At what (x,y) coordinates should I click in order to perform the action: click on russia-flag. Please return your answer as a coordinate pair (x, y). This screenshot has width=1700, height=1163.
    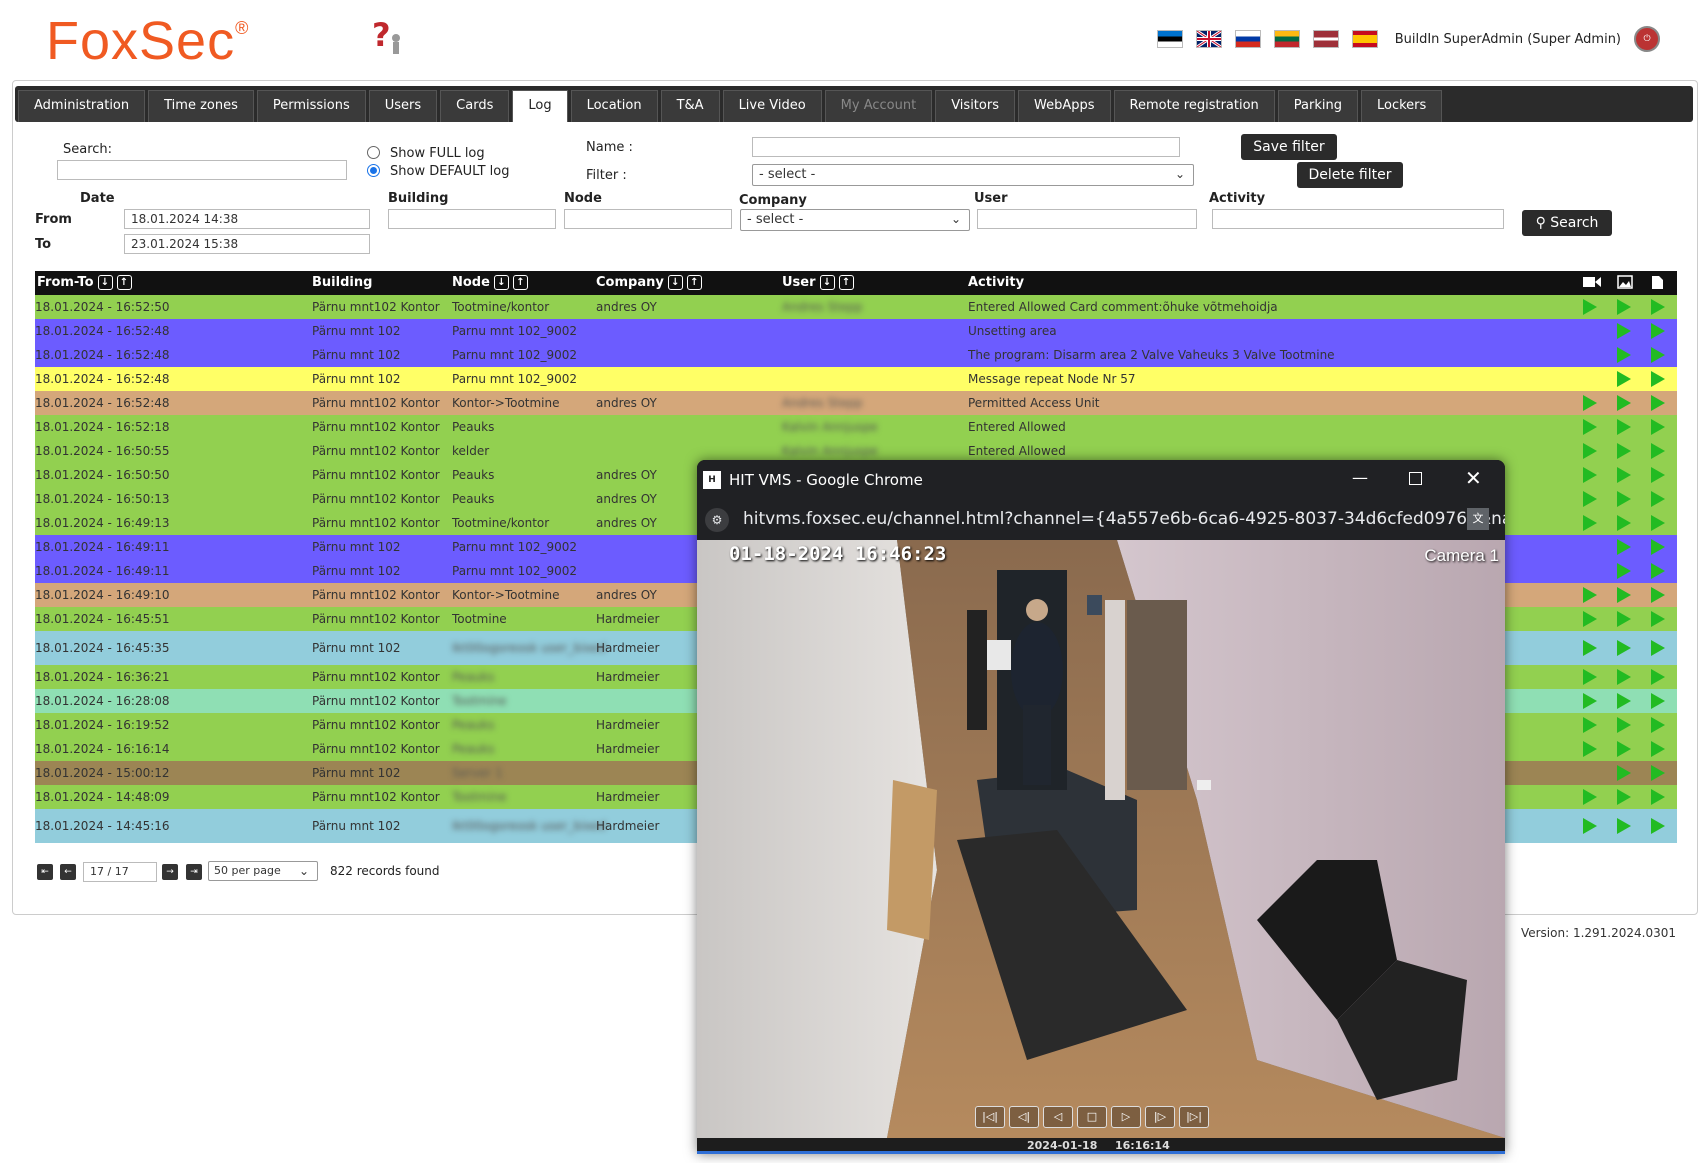
    Looking at the image, I should click on (1247, 39).